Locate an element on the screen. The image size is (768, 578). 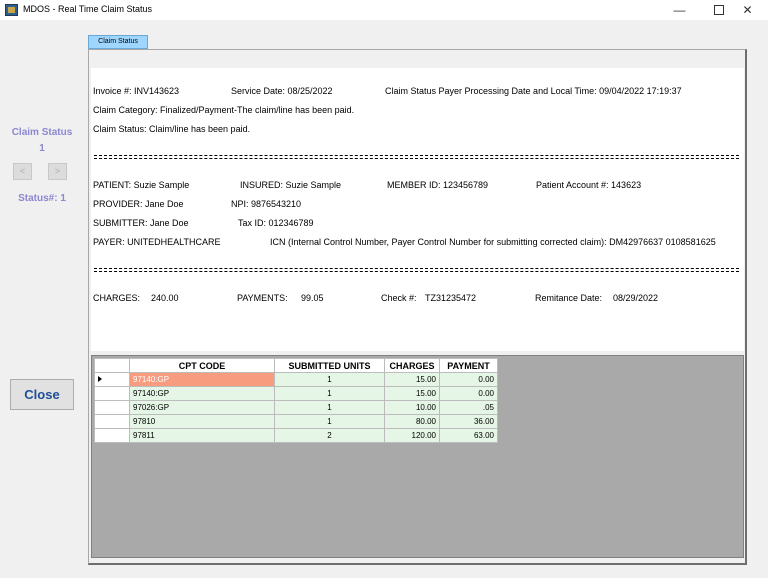
payer-name: PAYER: UNITEDHEALTHCARE is located at coordinates (157, 242).